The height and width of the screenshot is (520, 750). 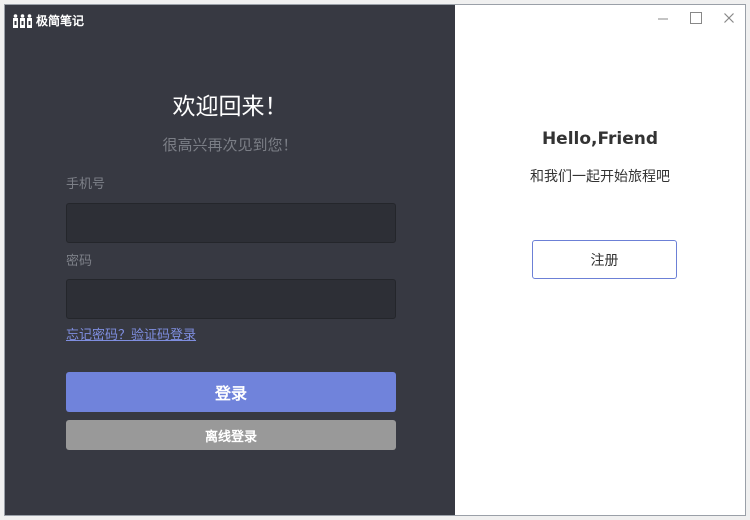 I want to click on forgot-password-link: 忘记密码？, so click(x=98, y=335).